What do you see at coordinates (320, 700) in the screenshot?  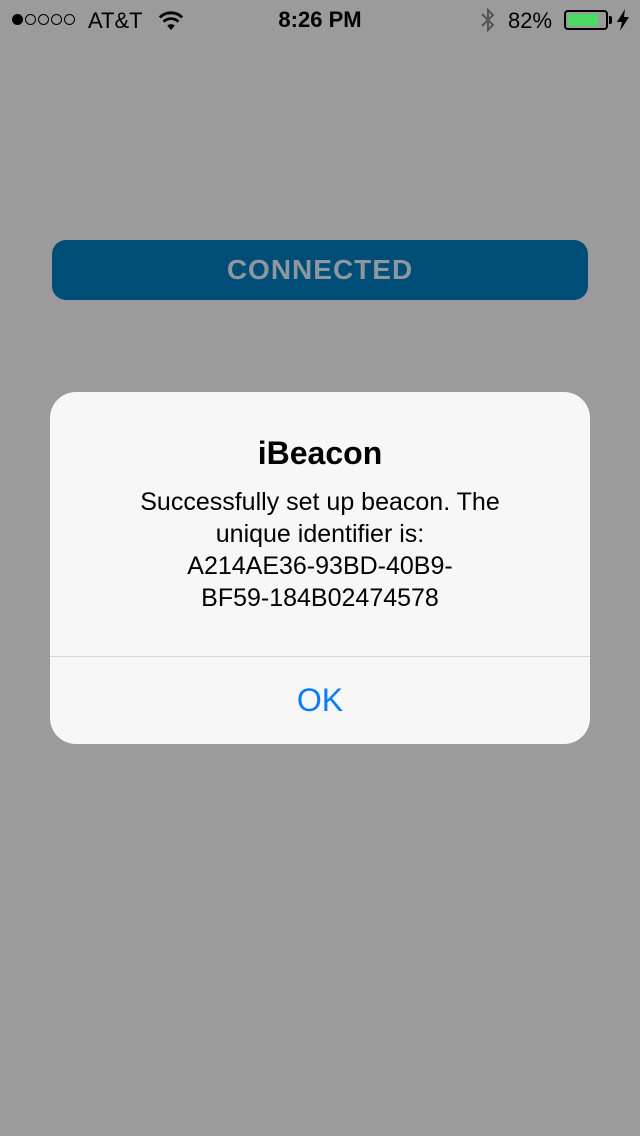 I see `ok-button: OK` at bounding box center [320, 700].